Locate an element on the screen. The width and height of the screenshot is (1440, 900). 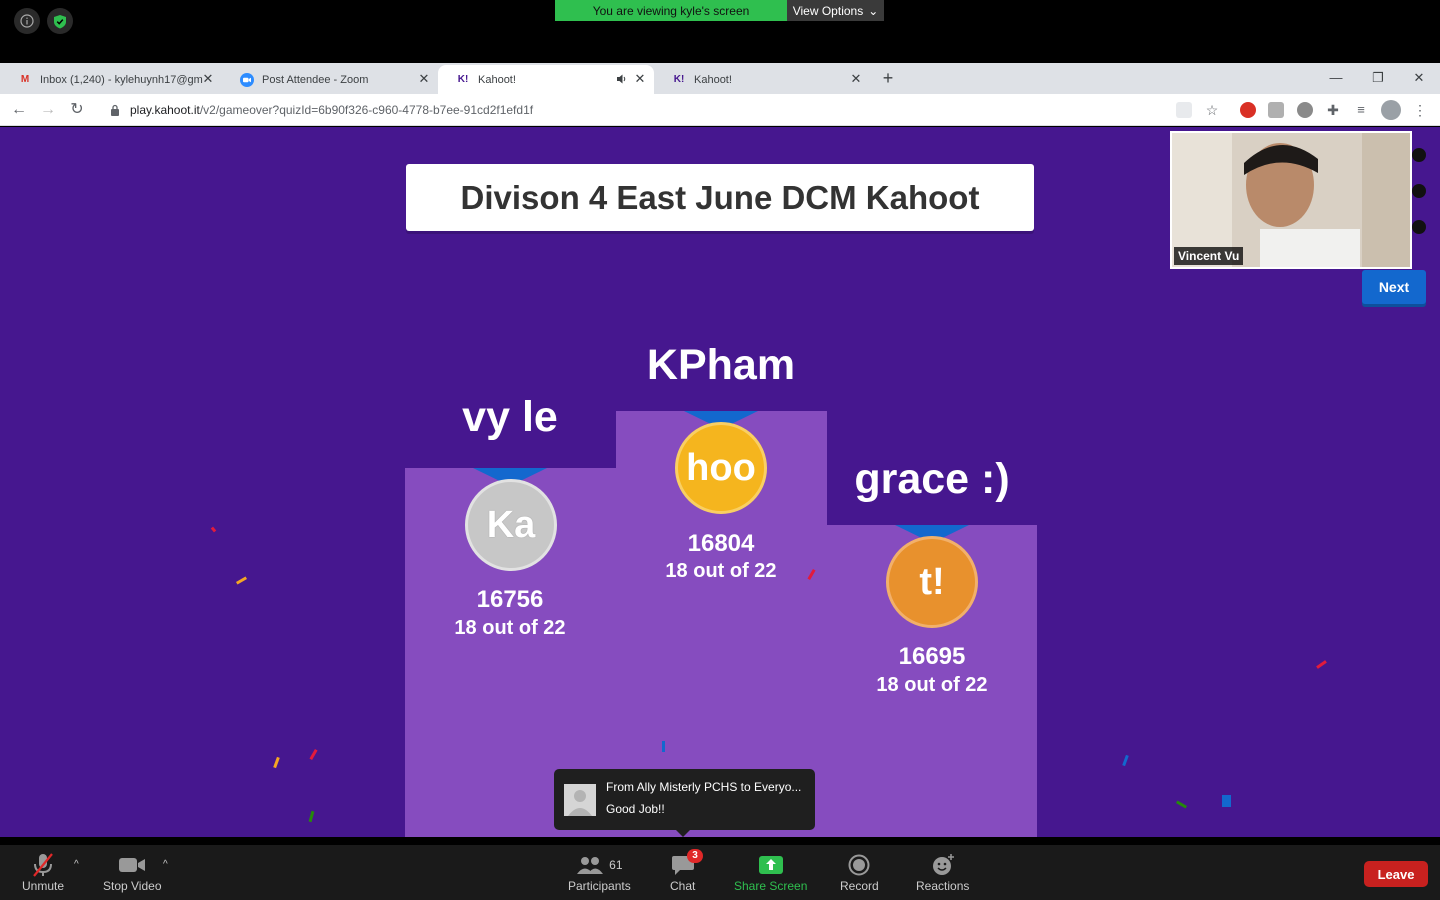
drive-icon is located at coordinates (1305, 110).